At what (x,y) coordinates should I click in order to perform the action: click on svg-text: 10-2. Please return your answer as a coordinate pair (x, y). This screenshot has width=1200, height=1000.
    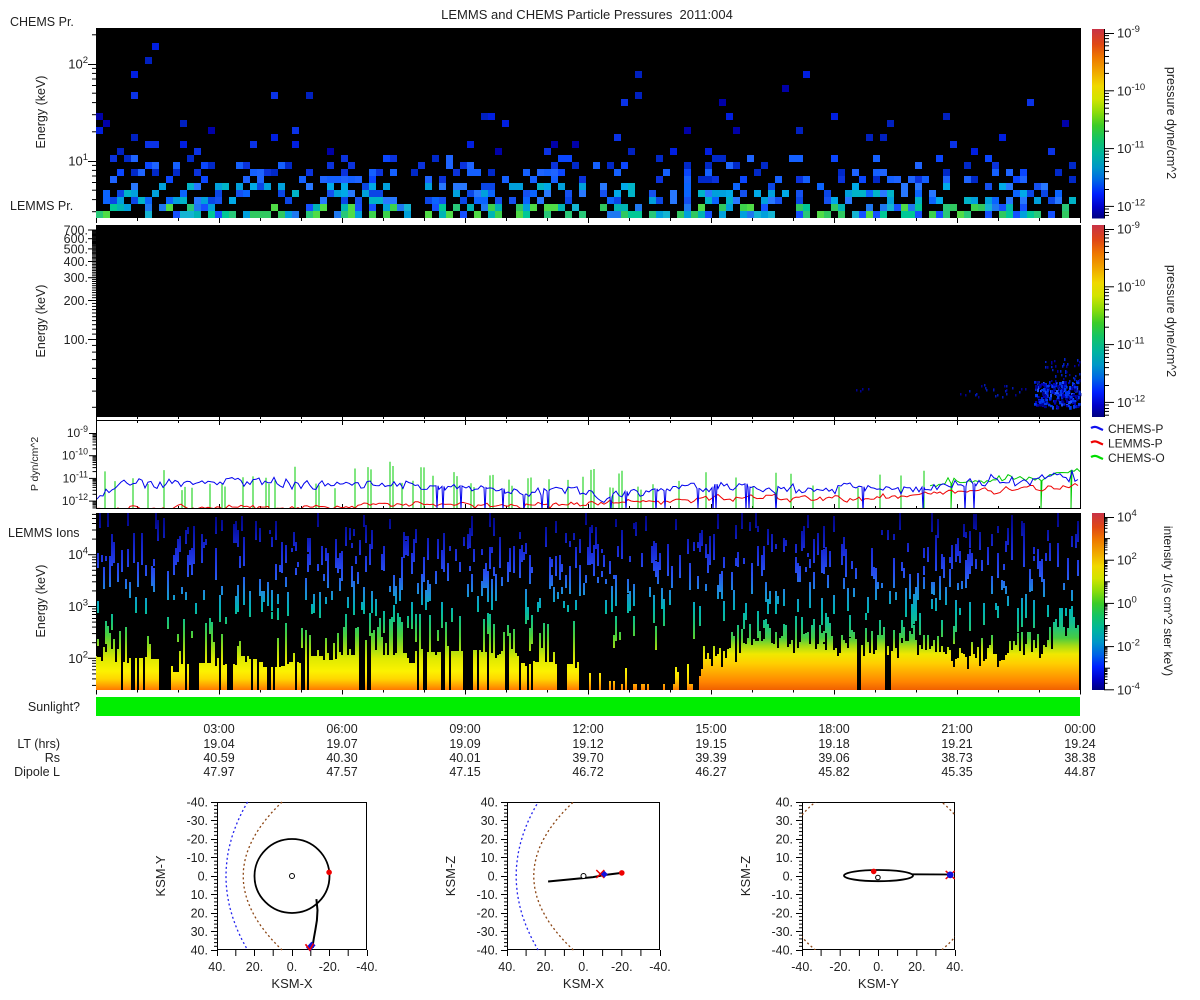
    Looking at the image, I should click on (1128, 646).